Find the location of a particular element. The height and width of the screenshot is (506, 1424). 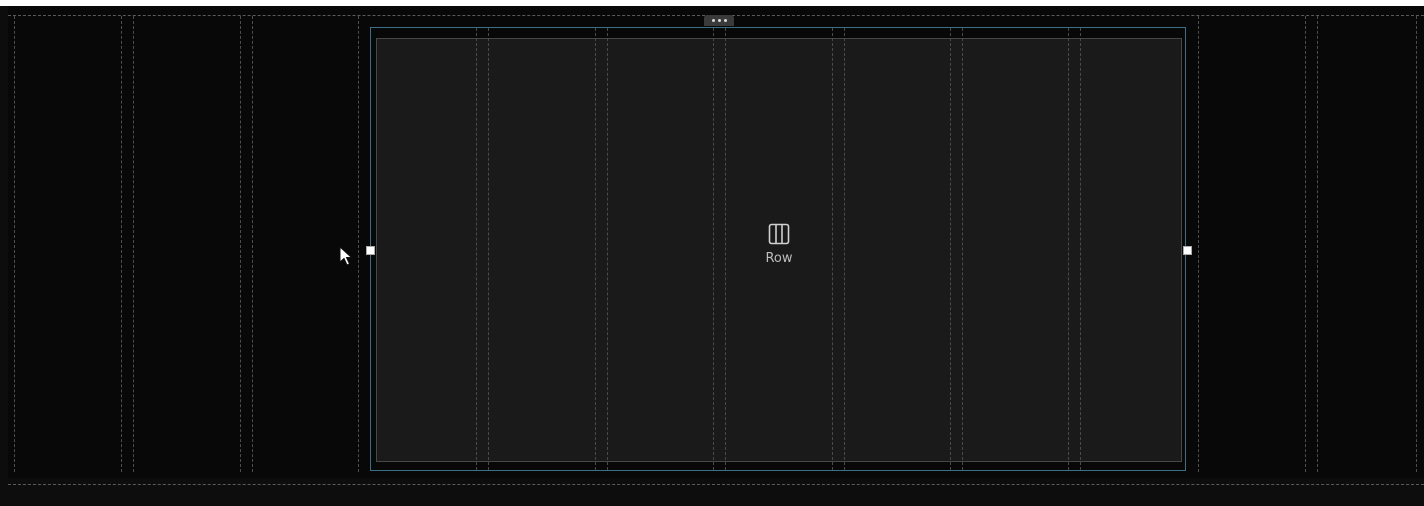

more-options-button is located at coordinates (719, 20).